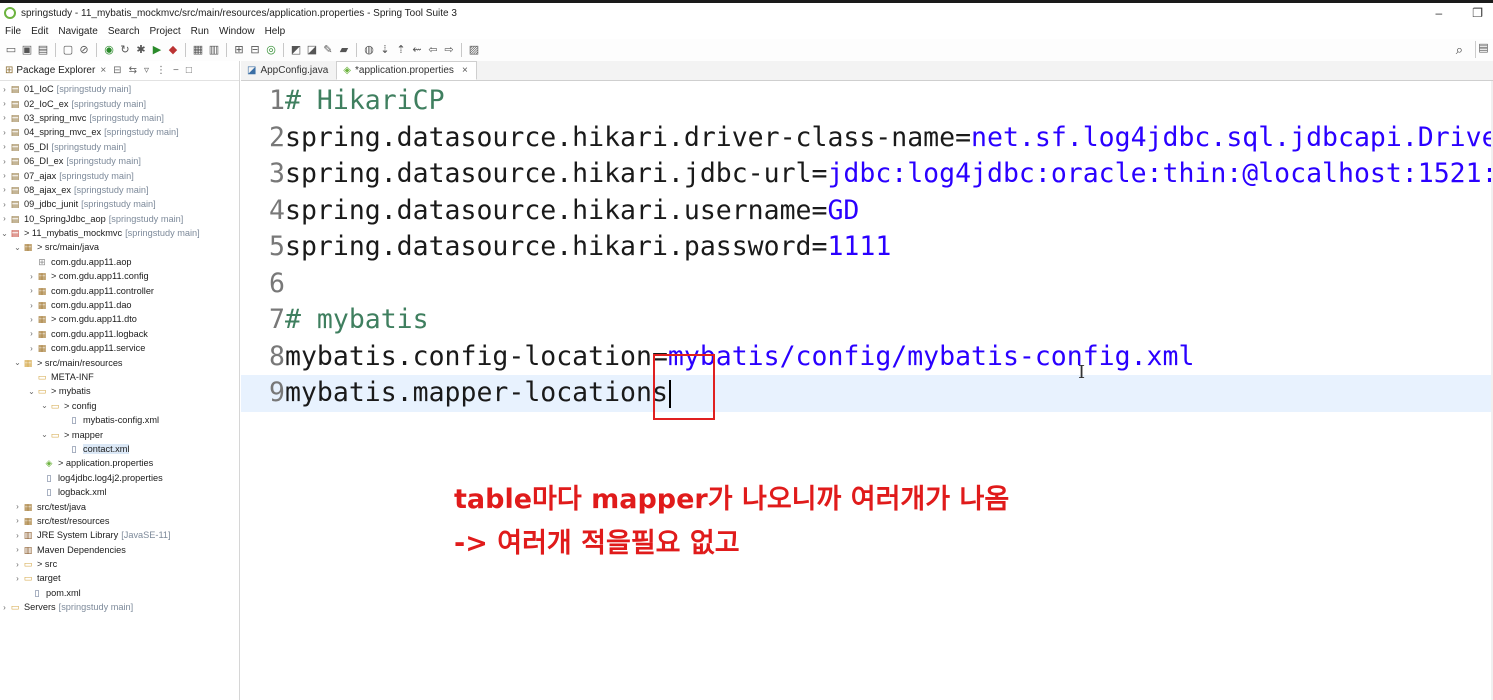 This screenshot has width=1493, height=700. I want to click on maximize-view-icon: □, so click(189, 70).